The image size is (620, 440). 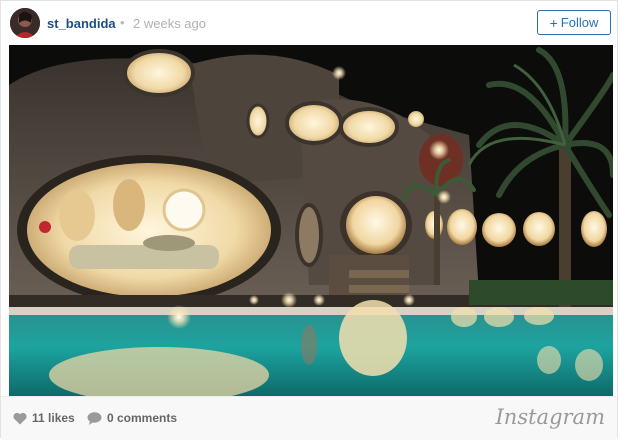 What do you see at coordinates (81, 23) in the screenshot?
I see `username-link: st_bandida` at bounding box center [81, 23].